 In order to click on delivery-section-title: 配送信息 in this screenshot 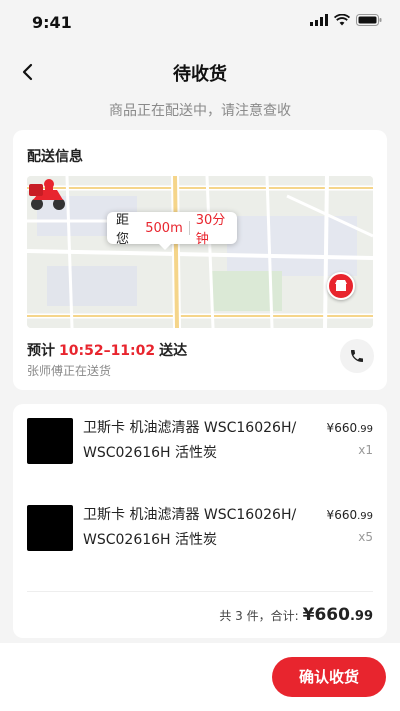, I will do `click(55, 157)`.